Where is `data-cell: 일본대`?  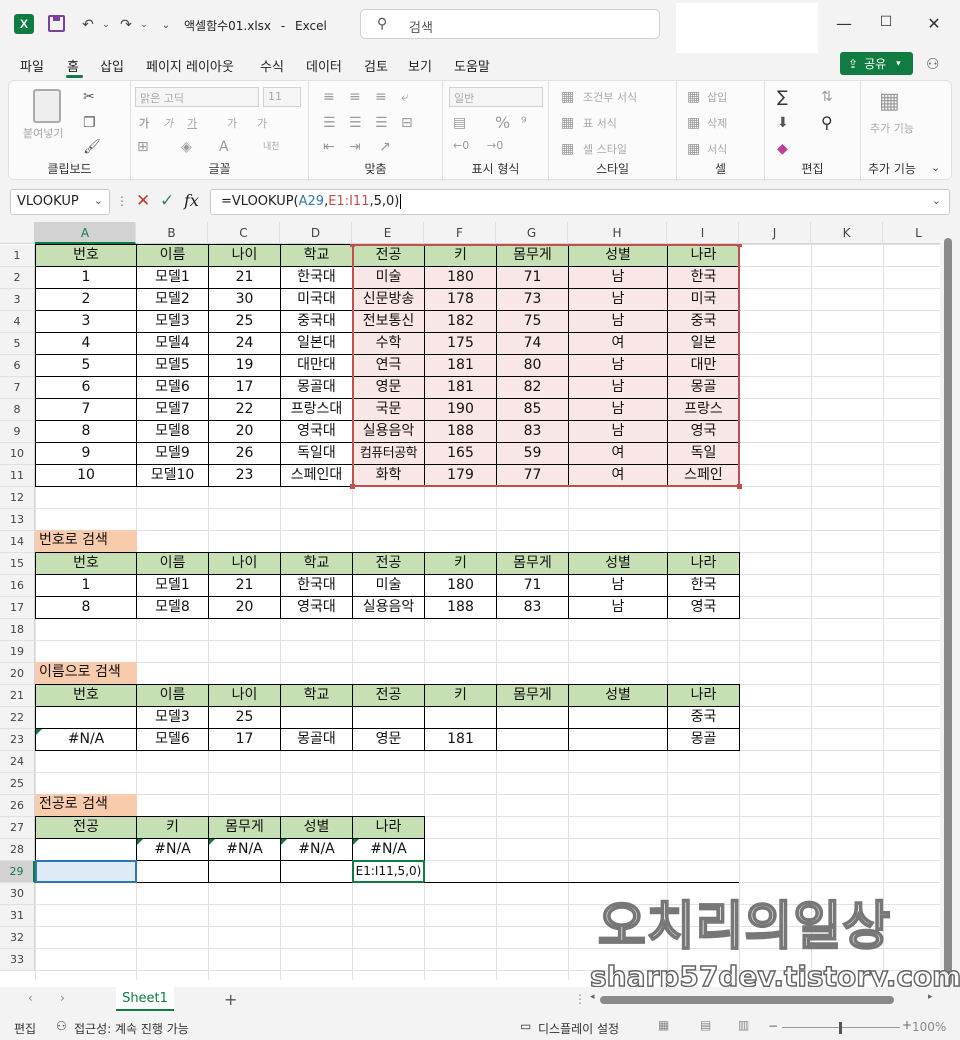
data-cell: 일본대 is located at coordinates (316, 343).